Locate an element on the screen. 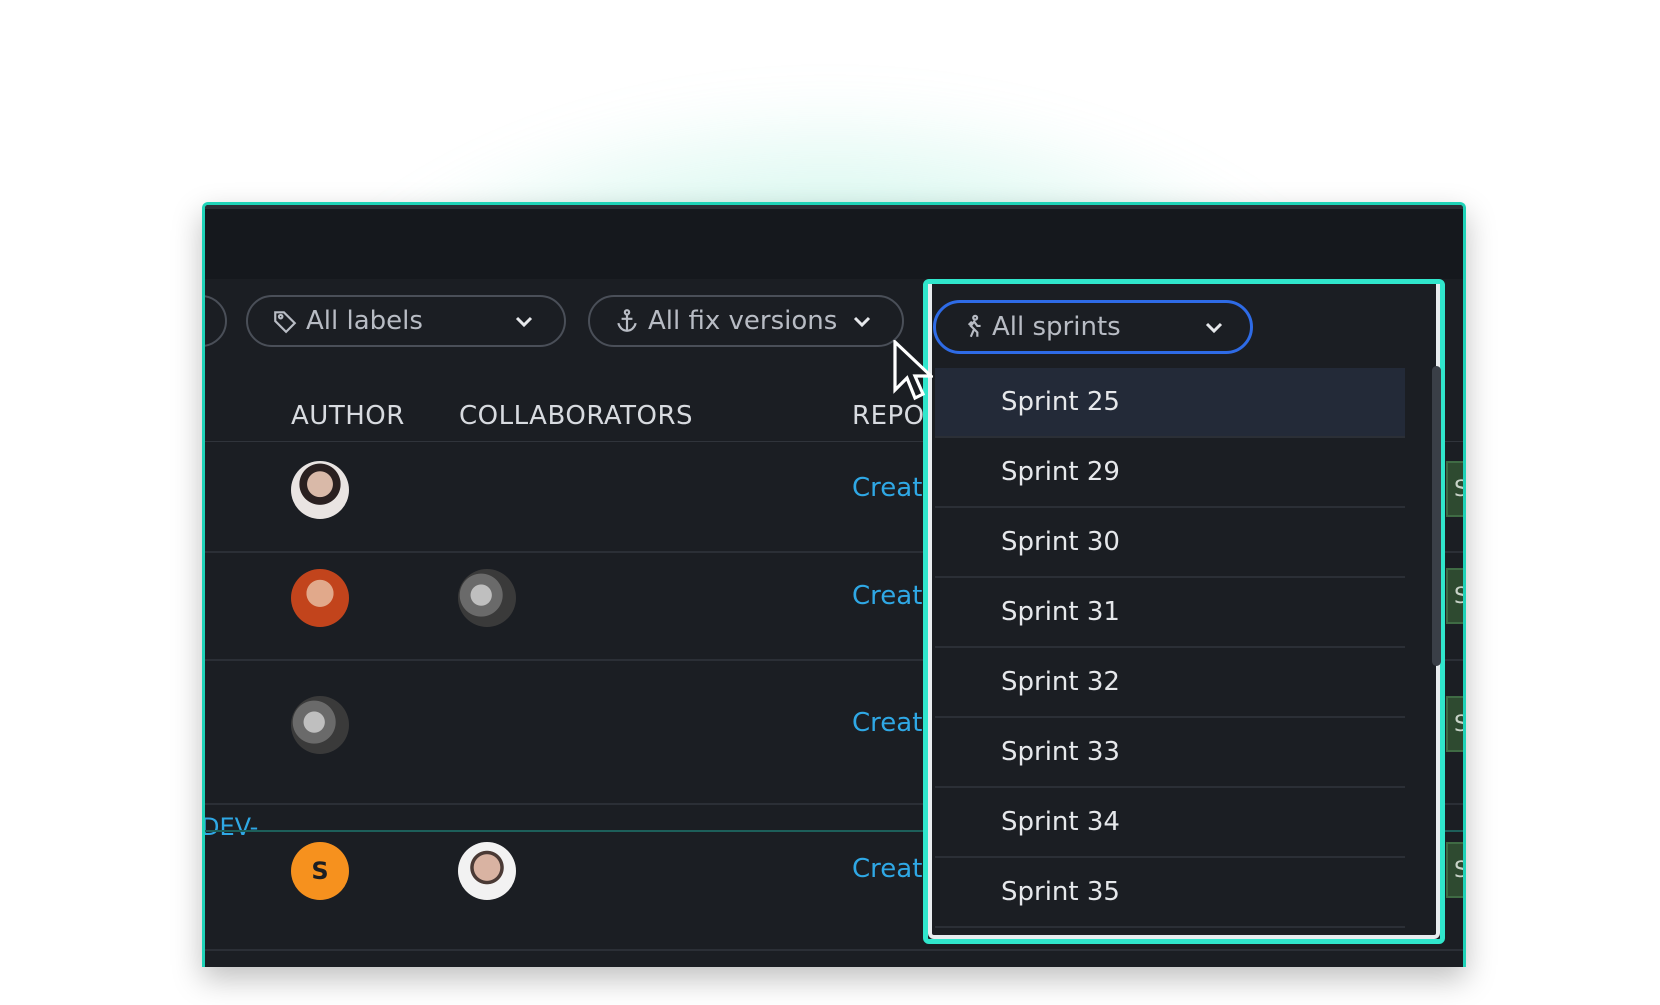 The image size is (1660, 1005). labels-filter-label: All labels is located at coordinates (364, 321).